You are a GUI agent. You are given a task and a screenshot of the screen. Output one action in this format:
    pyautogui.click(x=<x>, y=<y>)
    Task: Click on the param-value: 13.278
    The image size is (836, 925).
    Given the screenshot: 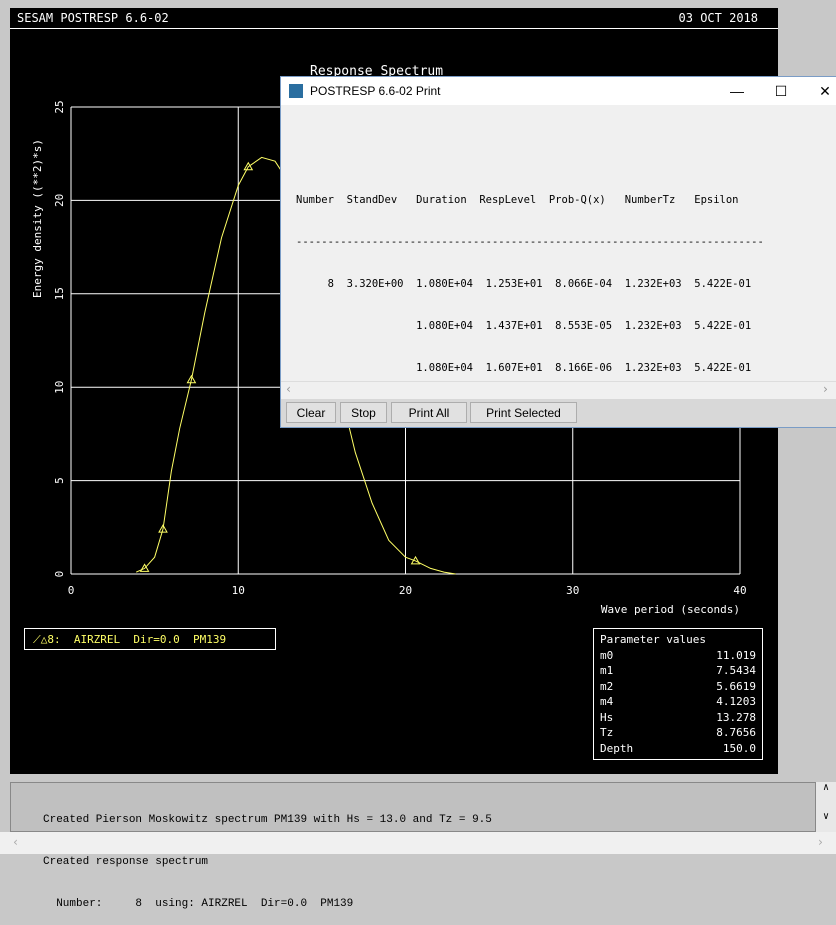 What is the action you would take?
    pyautogui.click(x=736, y=717)
    